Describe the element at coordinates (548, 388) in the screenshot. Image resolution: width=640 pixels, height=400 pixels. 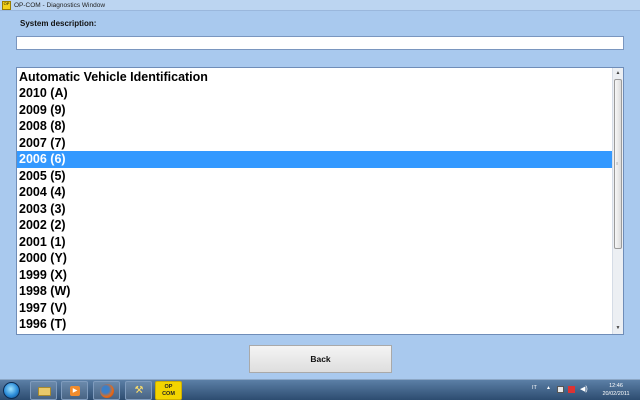
I see `show-hidden-icons-arrow-icon: ▲` at that location.